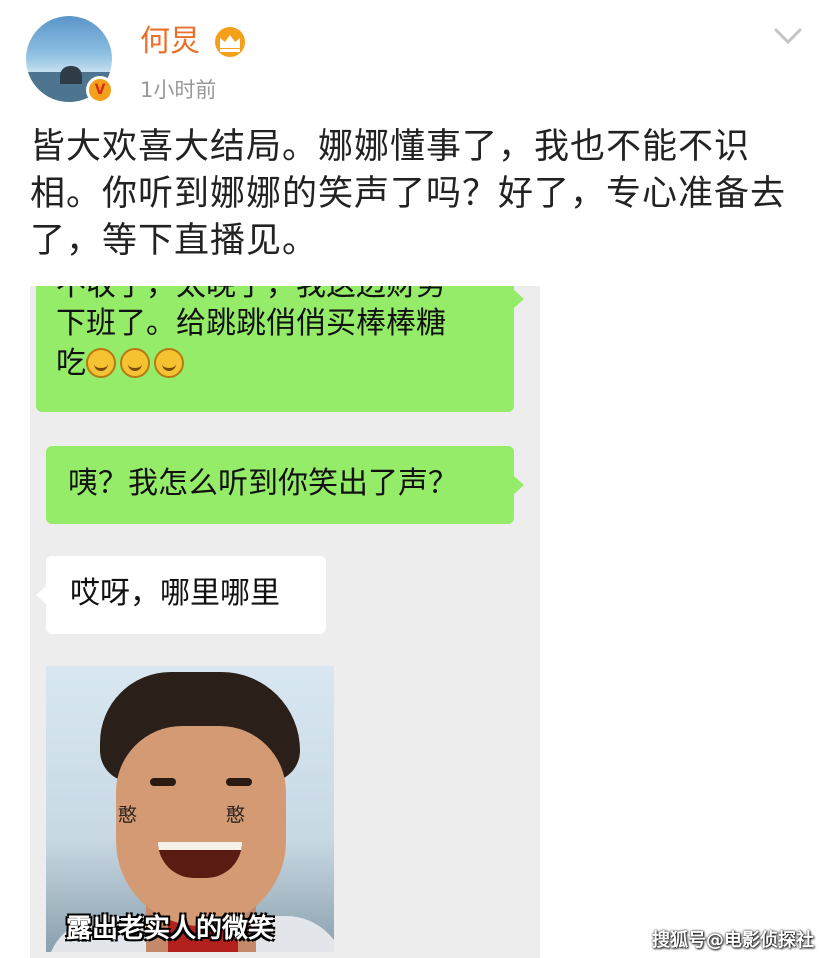  I want to click on watermark: 搜狐号@电影侦探社, so click(733, 940).